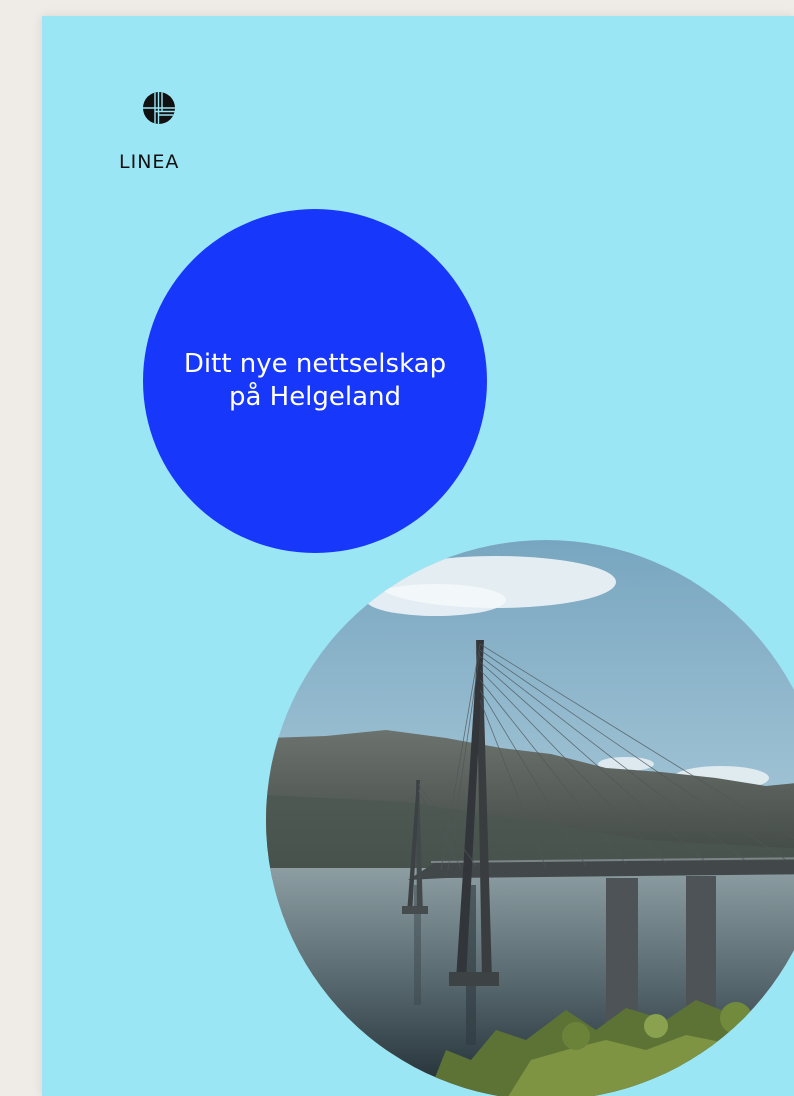 The width and height of the screenshot is (794, 1096). I want to click on headline: Ditt nye nettselskap på Helgeland, so click(315, 380).